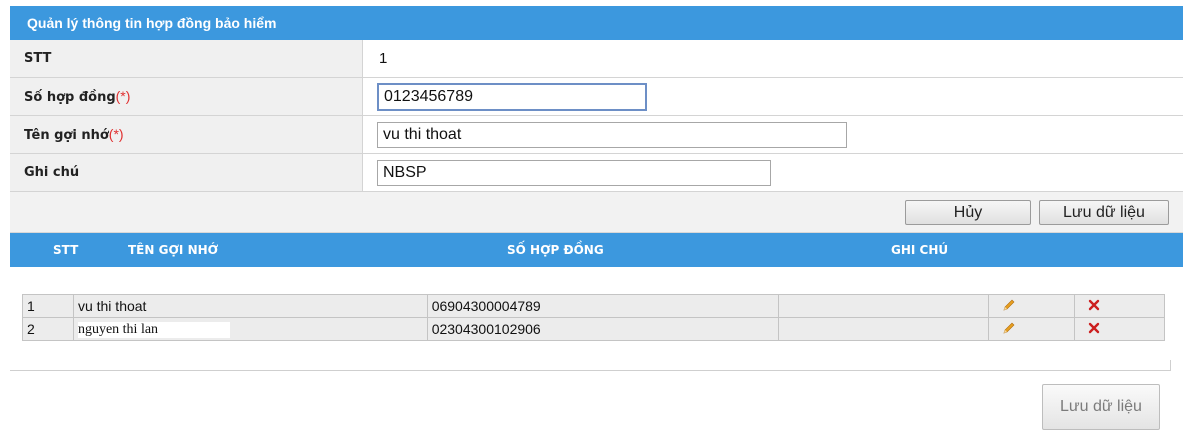  What do you see at coordinates (555, 250) in the screenshot?
I see `col-header-contract-no: SỐ HỢP ĐỒNG` at bounding box center [555, 250].